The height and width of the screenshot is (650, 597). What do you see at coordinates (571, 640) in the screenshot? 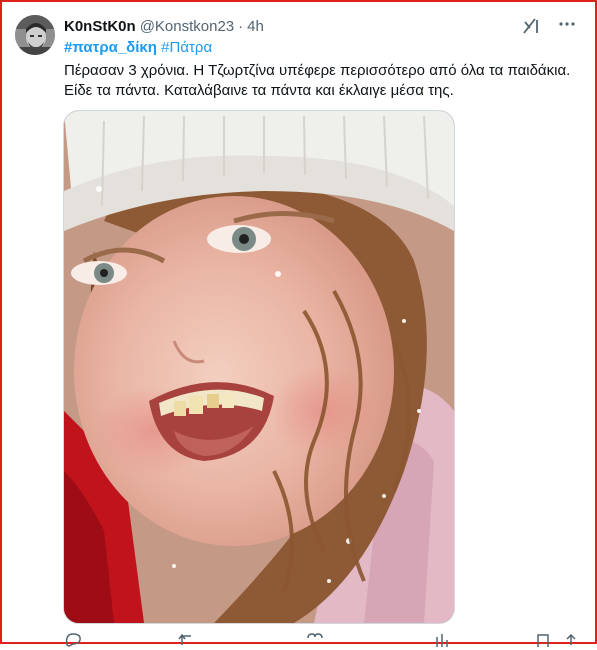
I see `share-icon` at bounding box center [571, 640].